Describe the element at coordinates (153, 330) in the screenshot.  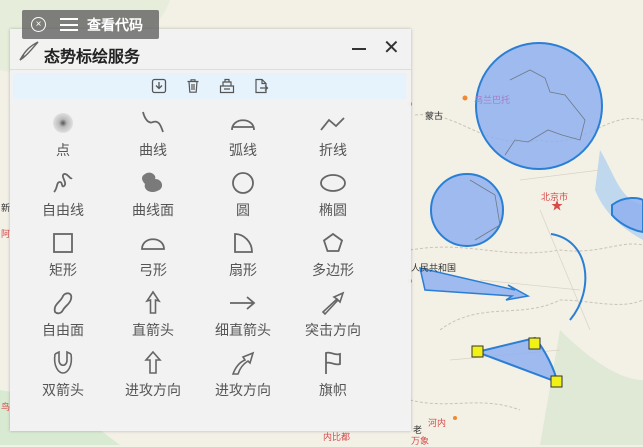
I see `tool-label: 直箭头` at that location.